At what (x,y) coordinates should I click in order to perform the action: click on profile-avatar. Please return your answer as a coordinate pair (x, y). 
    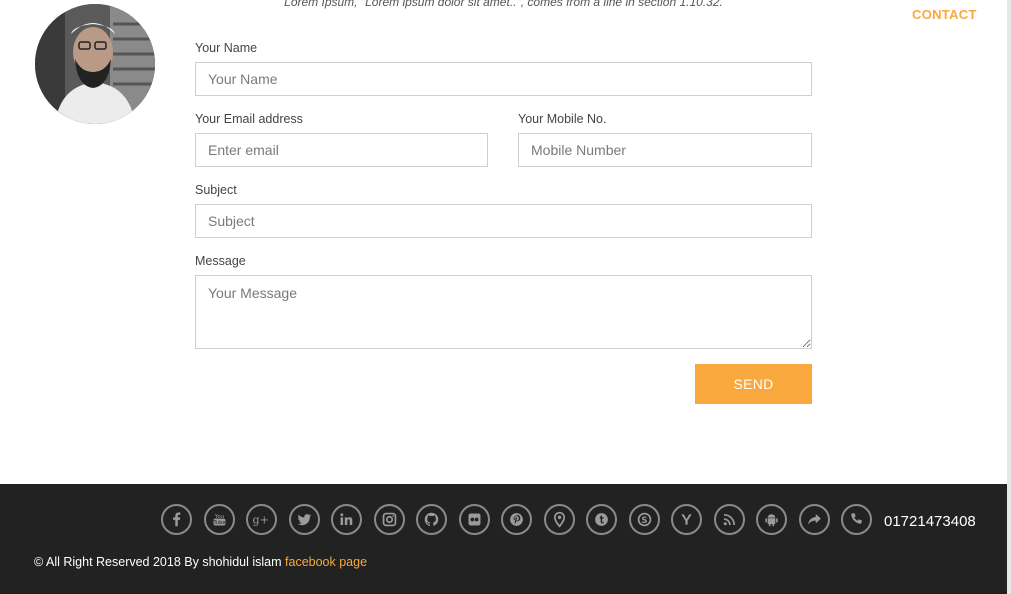
    Looking at the image, I should click on (95, 64).